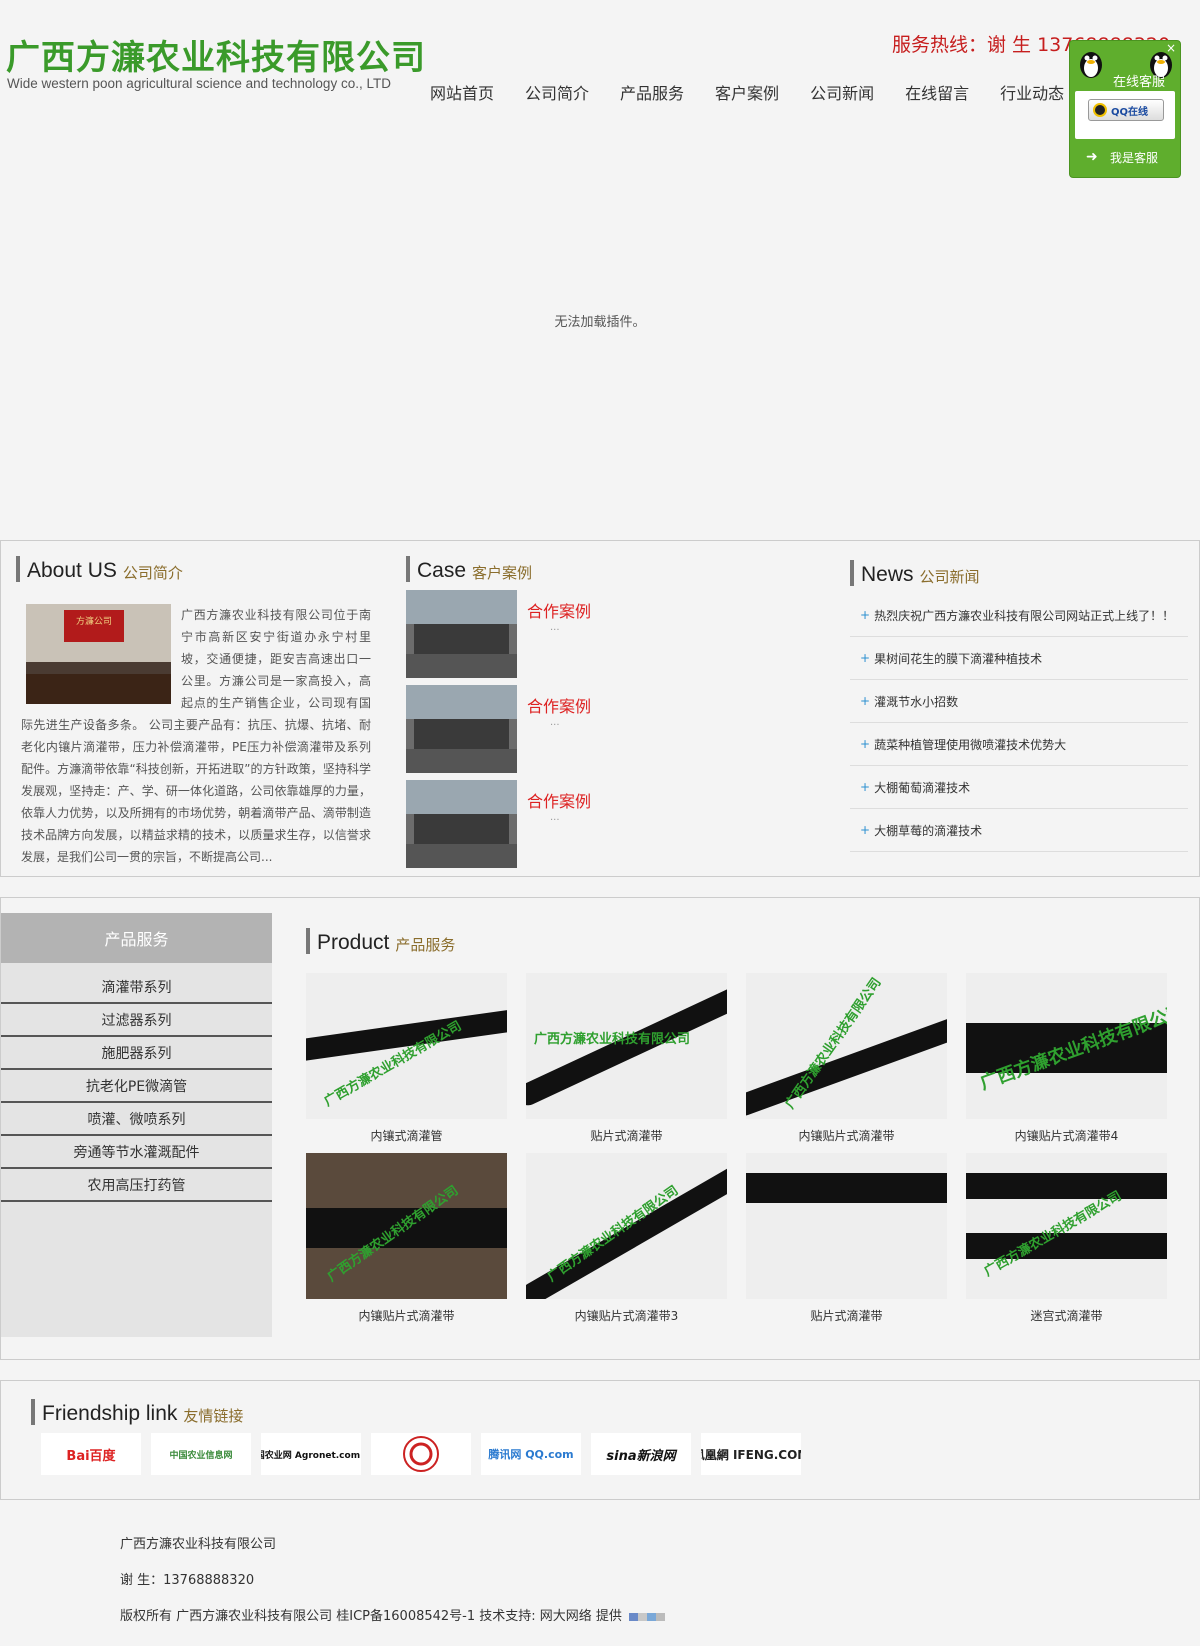 The image size is (1200, 1646). I want to click on links-title: Friendship link 友情链接, so click(137, 1412).